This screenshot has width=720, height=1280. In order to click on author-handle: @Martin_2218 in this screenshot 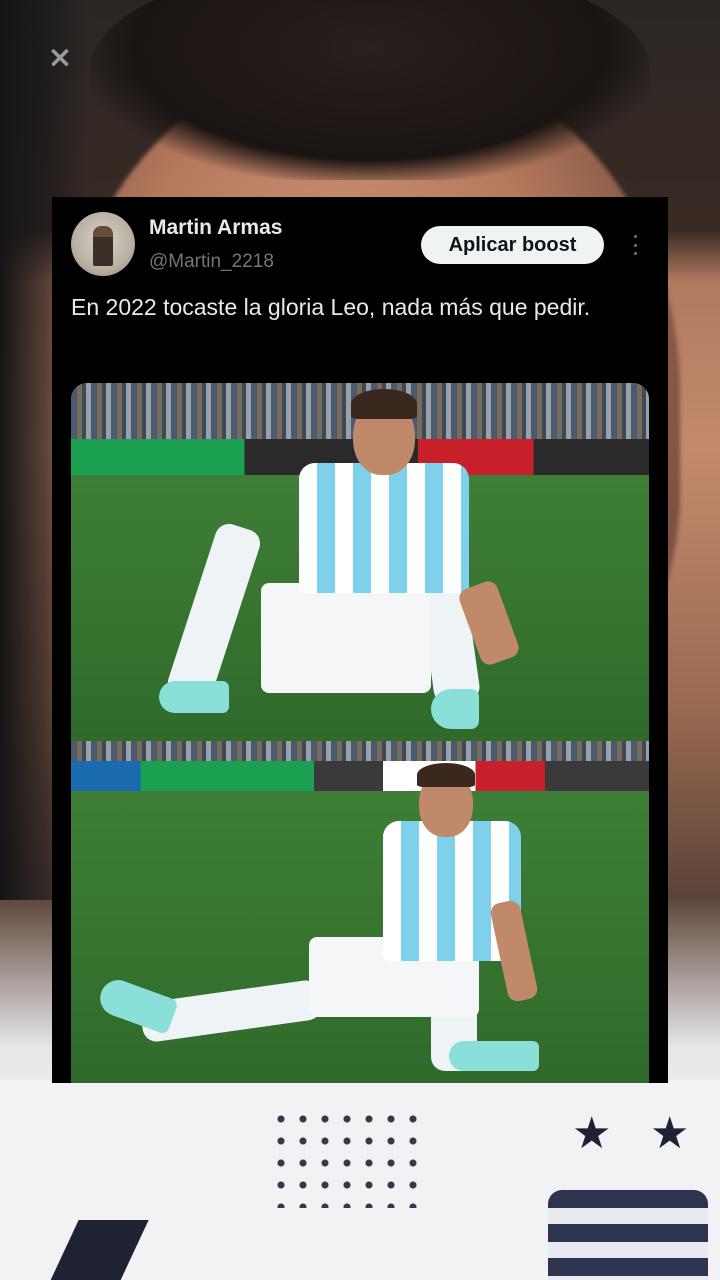, I will do `click(211, 262)`.